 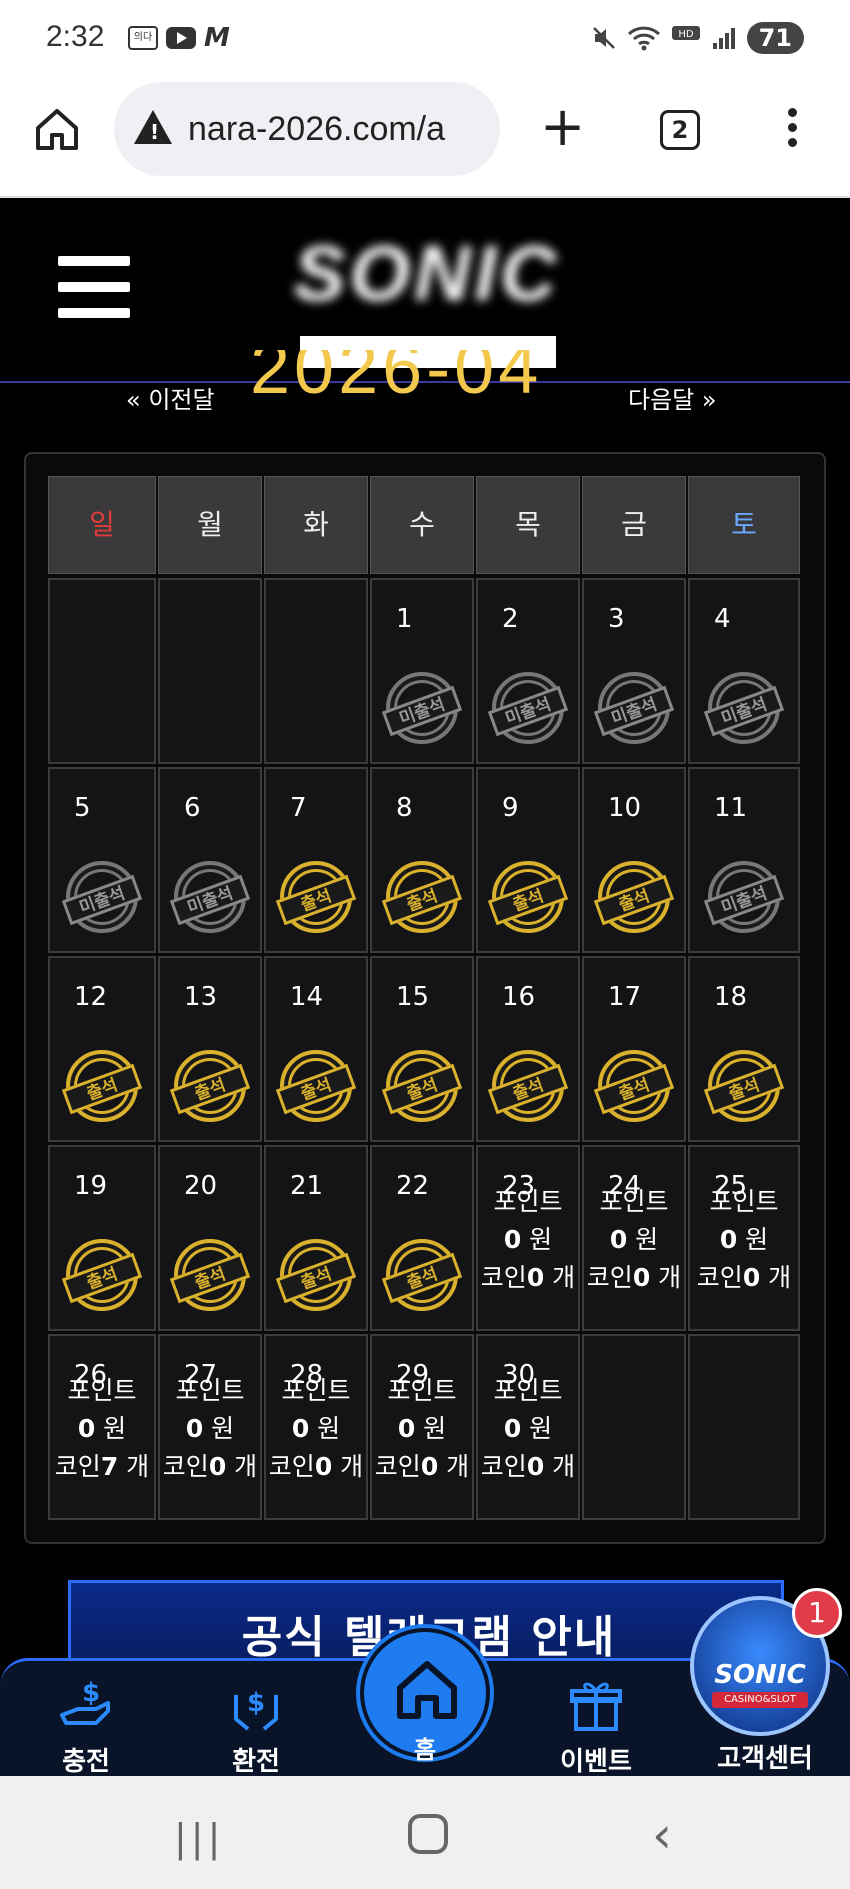 I want to click on day-number: 5, so click(x=82, y=808).